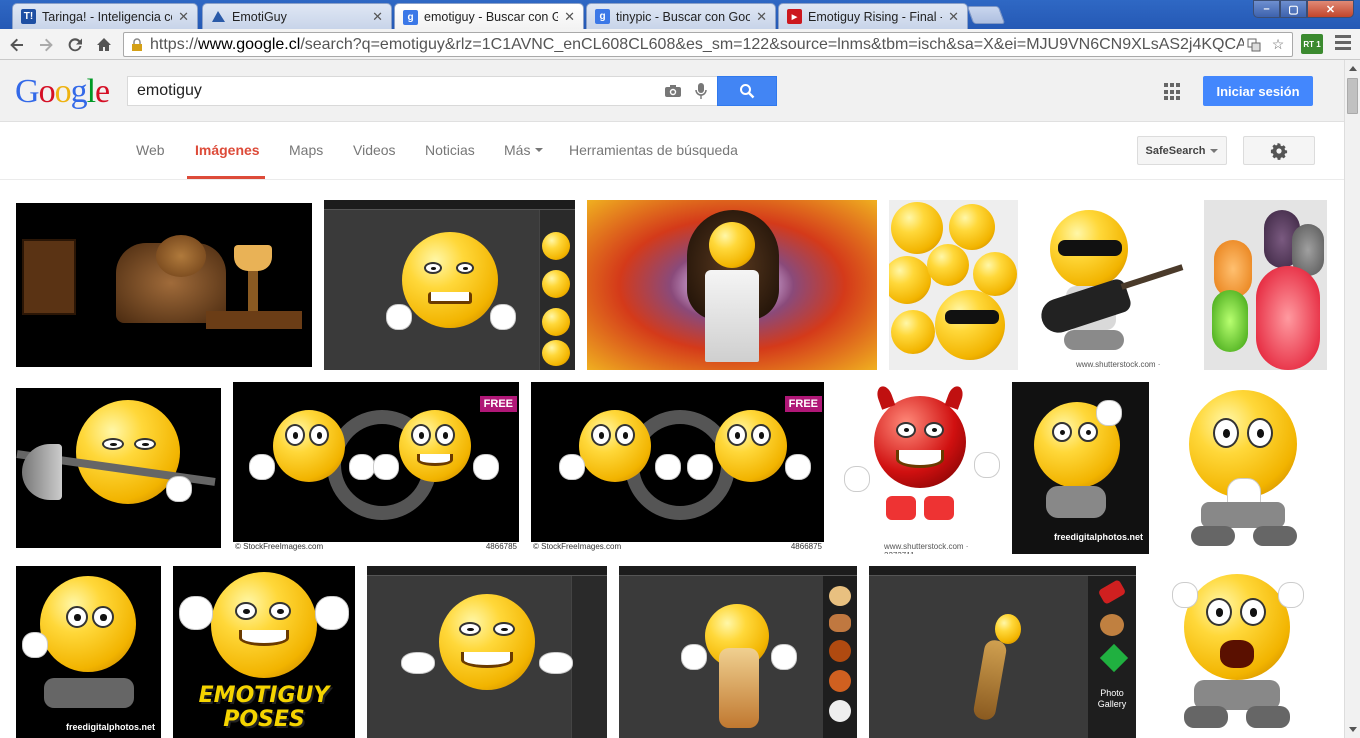 Image resolution: width=1360 pixels, height=738 pixels. I want to click on tab-title: Taringa! - Inteligencia colectiva, so click(107, 16).